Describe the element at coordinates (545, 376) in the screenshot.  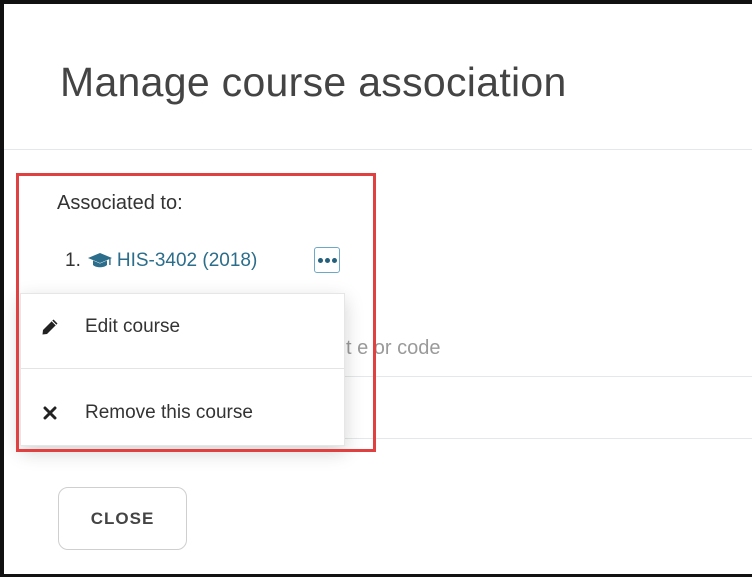
I see `search-divider` at that location.